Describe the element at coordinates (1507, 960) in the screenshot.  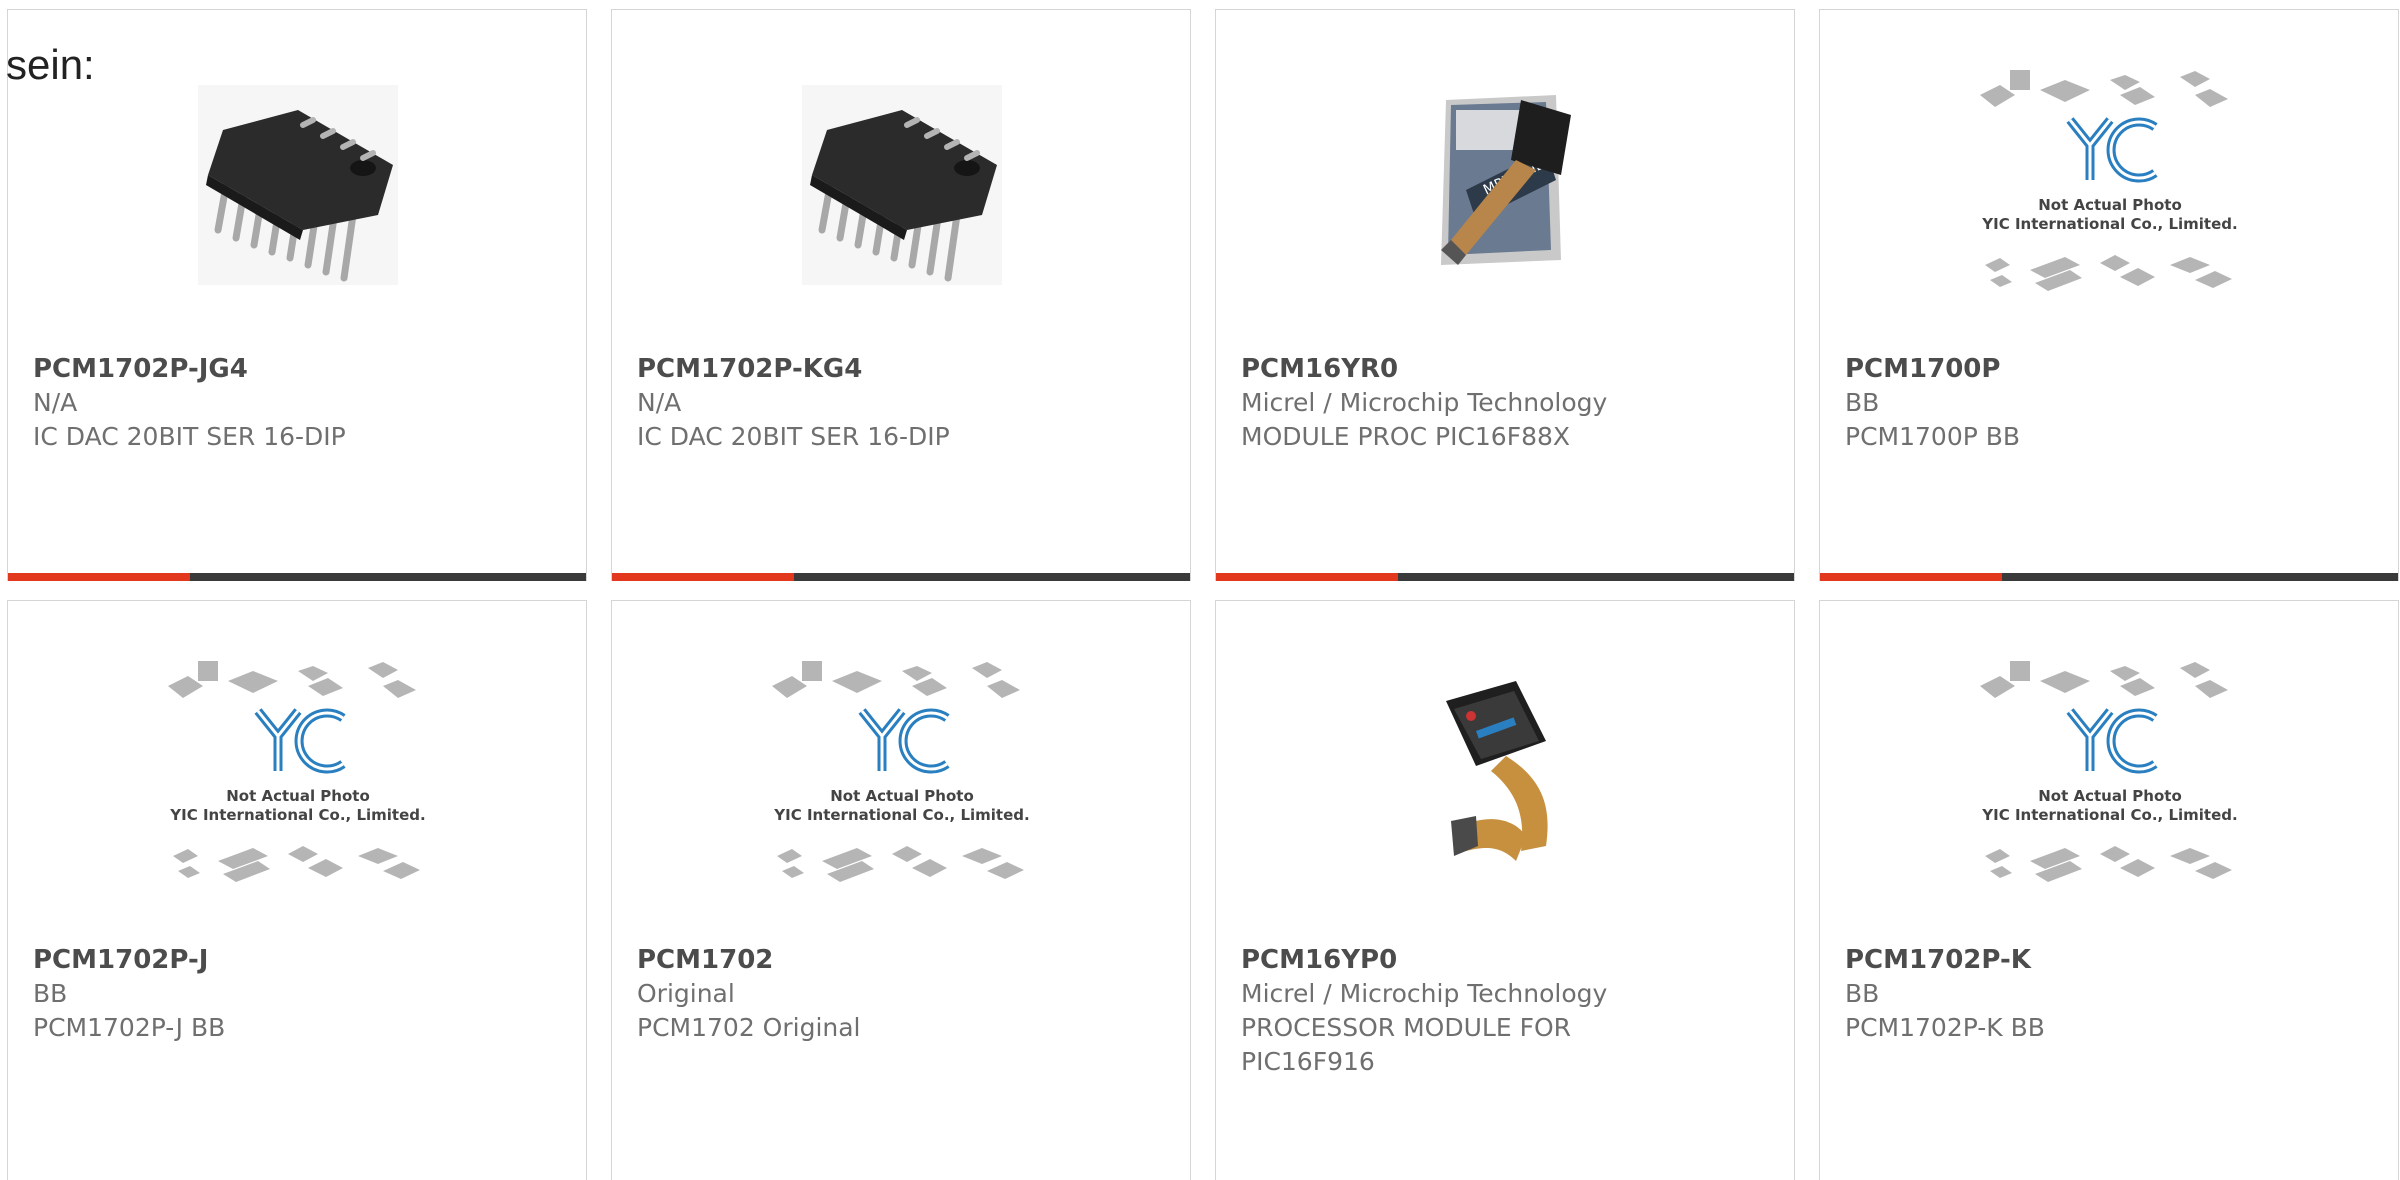
I see `part-number: PCM16YP0` at that location.